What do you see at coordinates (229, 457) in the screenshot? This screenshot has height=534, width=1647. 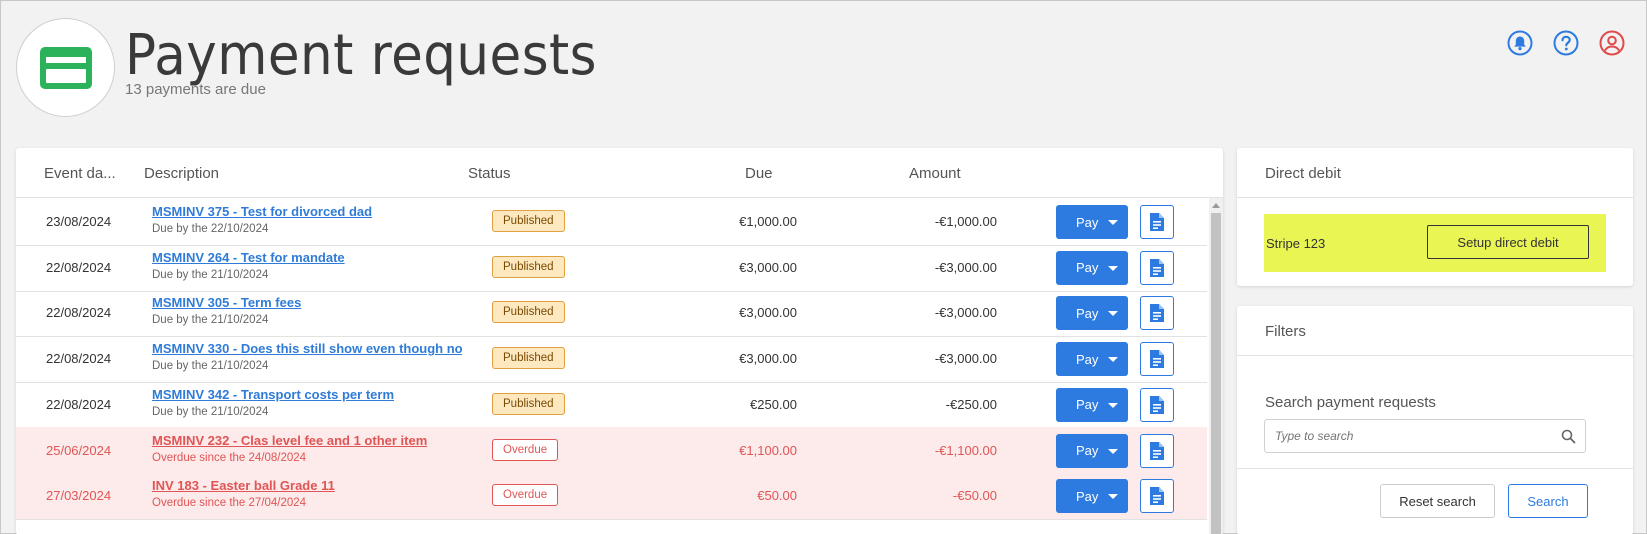 I see `row-due-note: Overdue since the 24/08/2024` at bounding box center [229, 457].